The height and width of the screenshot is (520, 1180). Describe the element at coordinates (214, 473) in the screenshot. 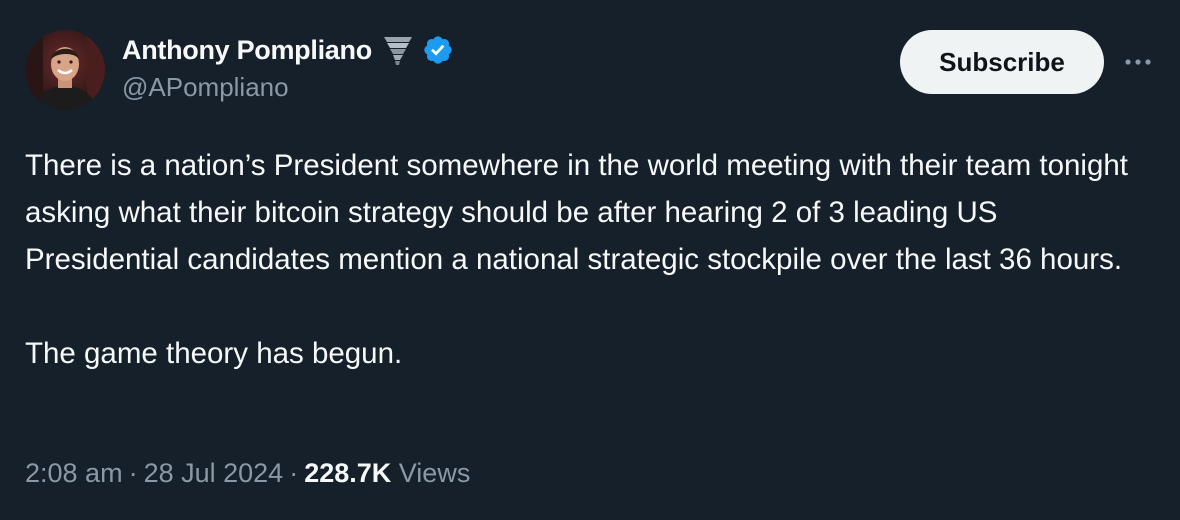

I see `tweet-date: 28 Jul 2024` at that location.